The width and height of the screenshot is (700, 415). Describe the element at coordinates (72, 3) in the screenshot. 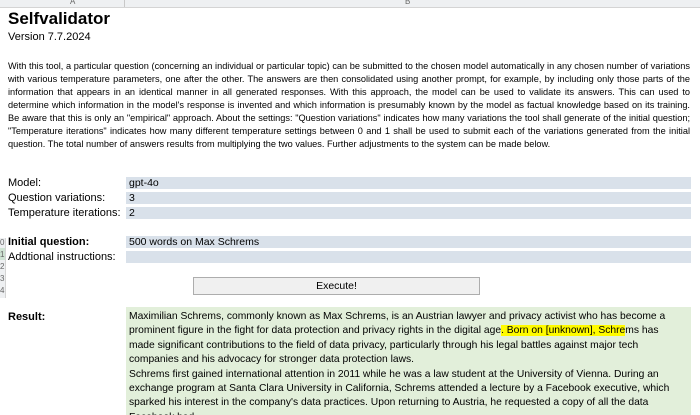

I see `column-header-a: A` at that location.